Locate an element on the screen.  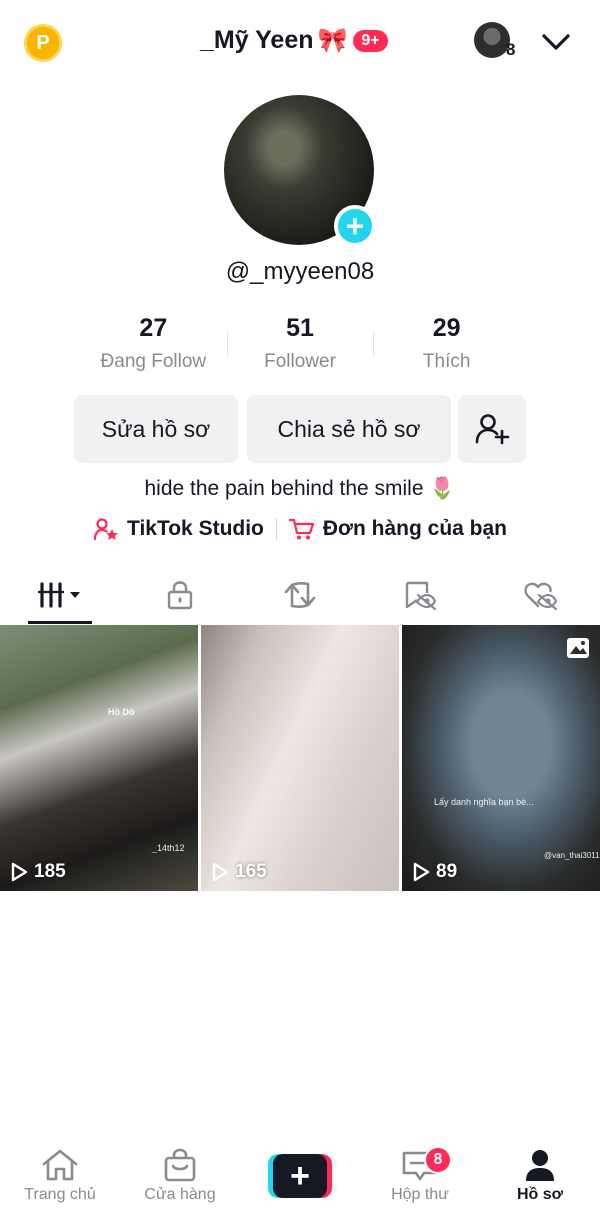
tab-liked is located at coordinates (540, 595).